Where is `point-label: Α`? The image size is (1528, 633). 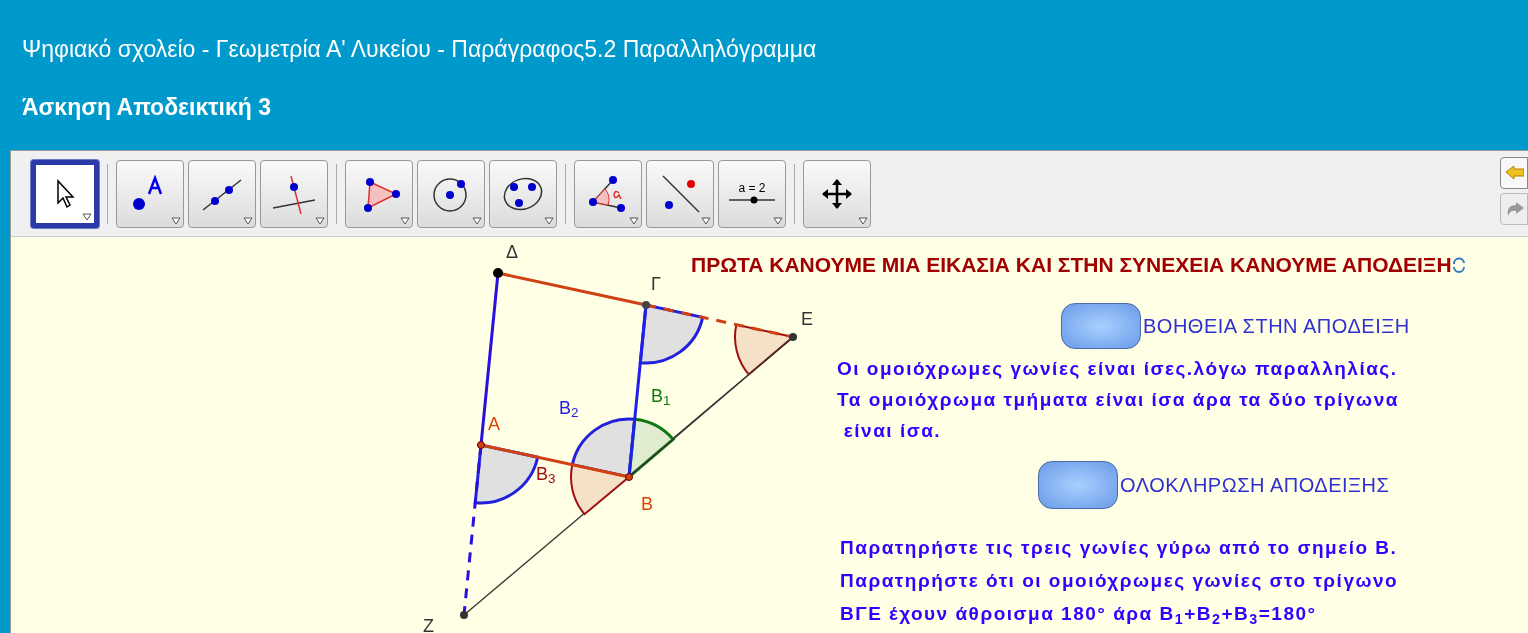
point-label: Α is located at coordinates (494, 424).